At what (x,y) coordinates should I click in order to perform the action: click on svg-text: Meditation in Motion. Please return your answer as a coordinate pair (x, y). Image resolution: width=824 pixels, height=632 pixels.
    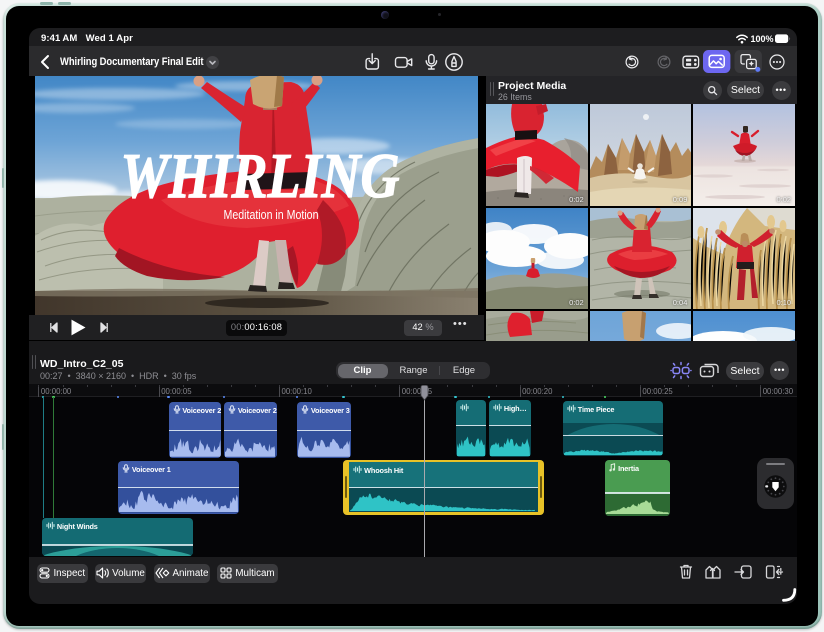
    Looking at the image, I should click on (271, 214).